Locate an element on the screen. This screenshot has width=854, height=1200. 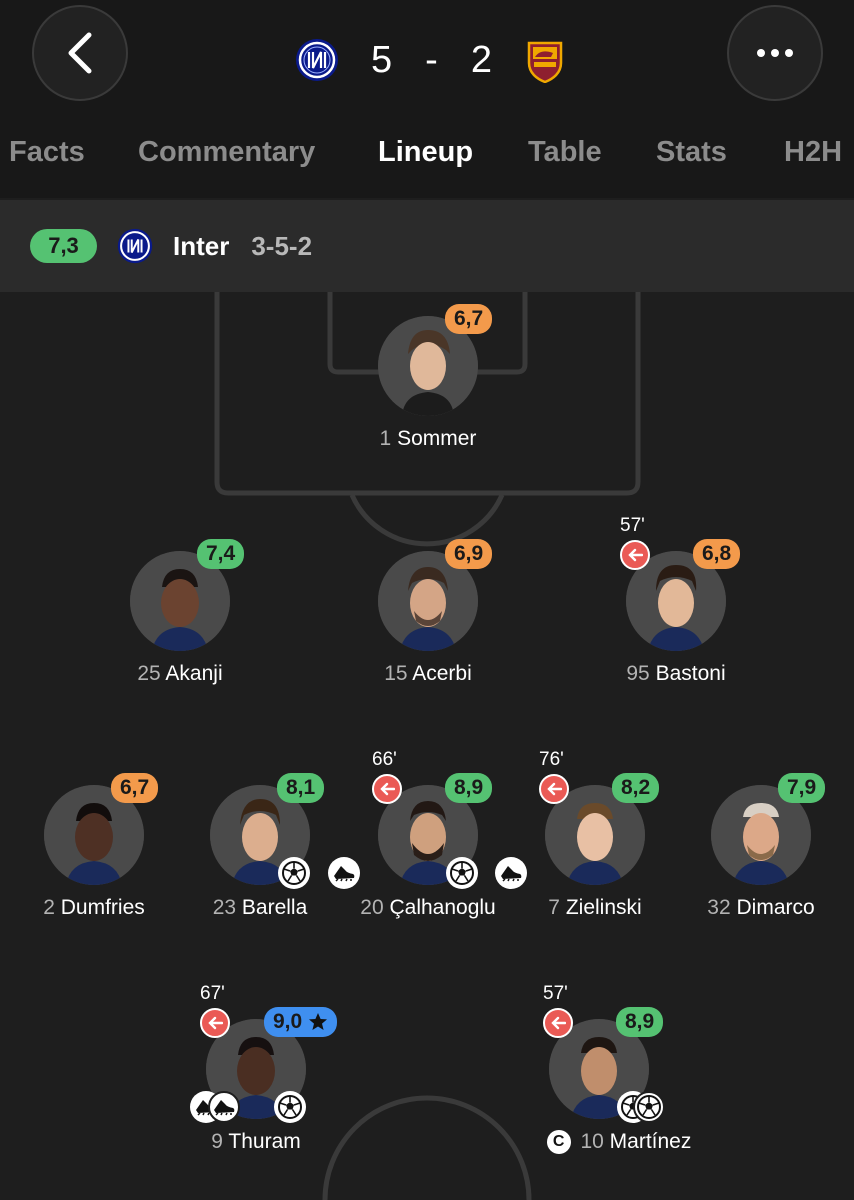
back-button is located at coordinates (80, 53).